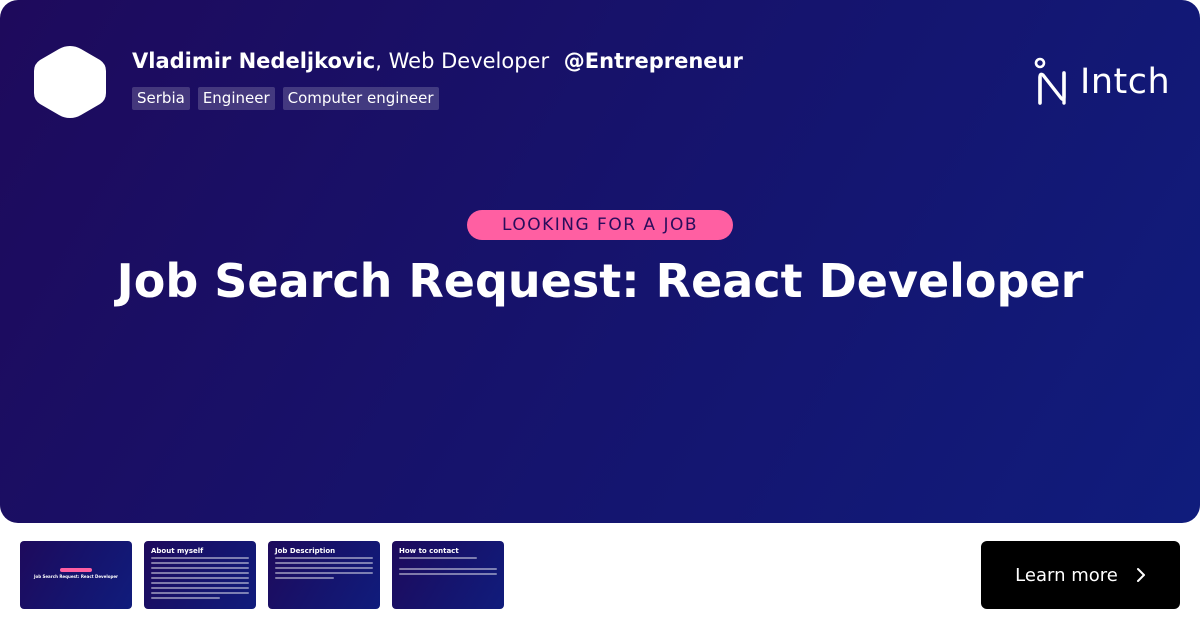 The height and width of the screenshot is (627, 1200). I want to click on thumbnail-cover: Job Search Request: React Developer, so click(76, 575).